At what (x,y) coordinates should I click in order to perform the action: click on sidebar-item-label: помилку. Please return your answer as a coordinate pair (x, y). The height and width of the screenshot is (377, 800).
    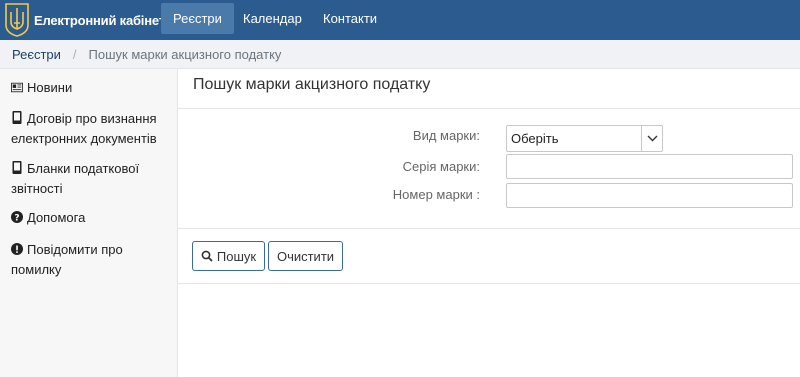
    Looking at the image, I should click on (36, 269).